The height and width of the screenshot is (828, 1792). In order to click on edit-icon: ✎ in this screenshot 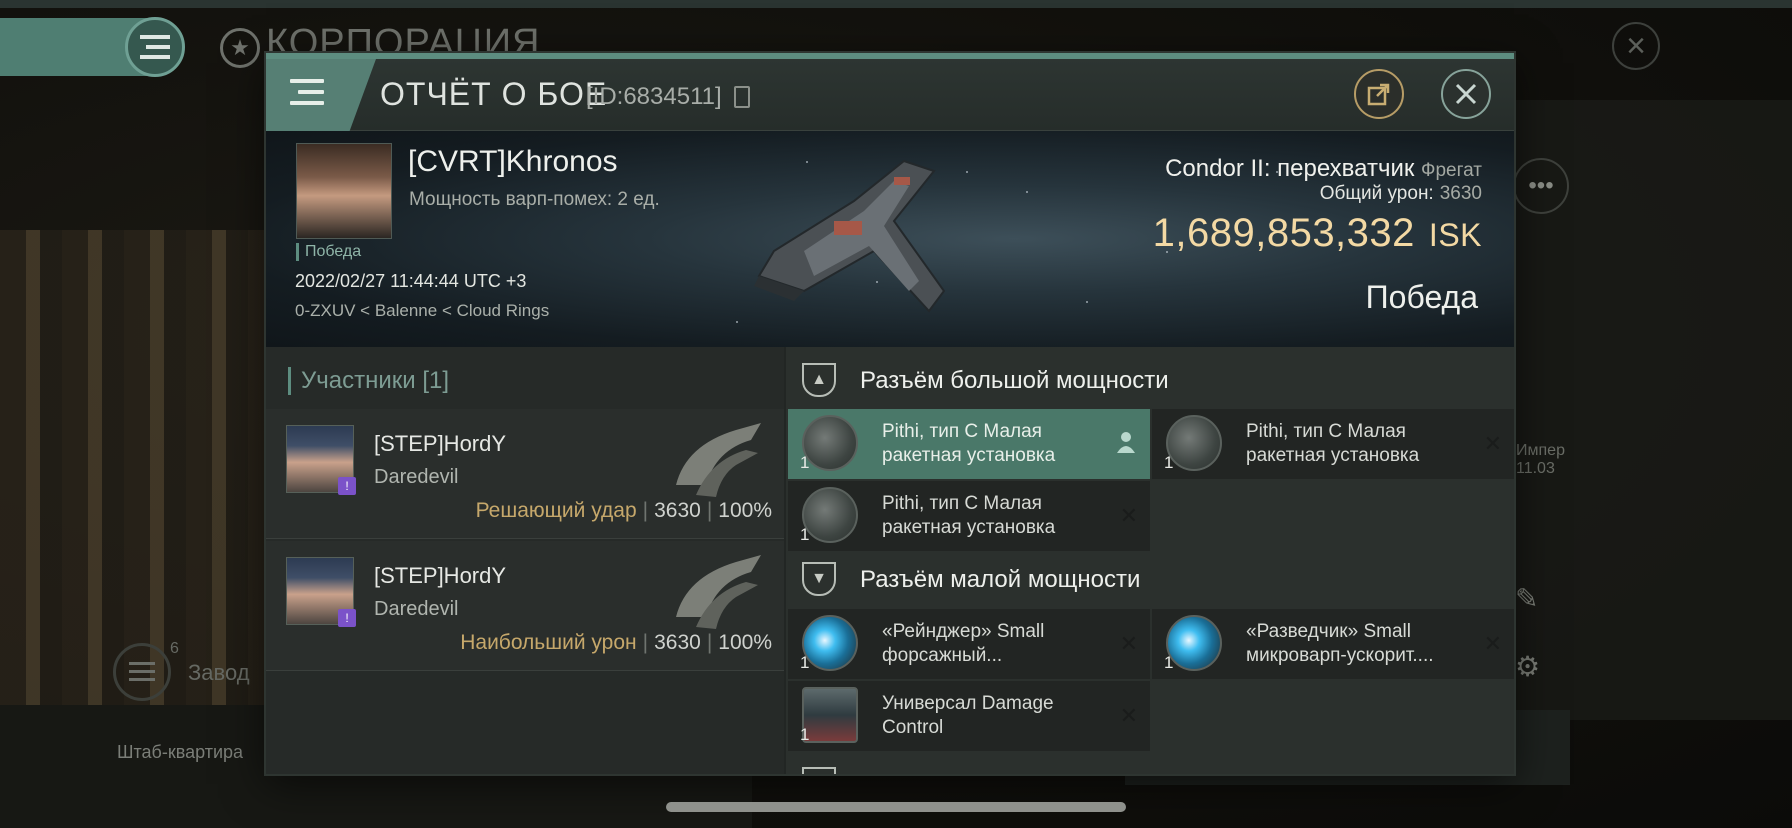, I will do `click(1532, 599)`.